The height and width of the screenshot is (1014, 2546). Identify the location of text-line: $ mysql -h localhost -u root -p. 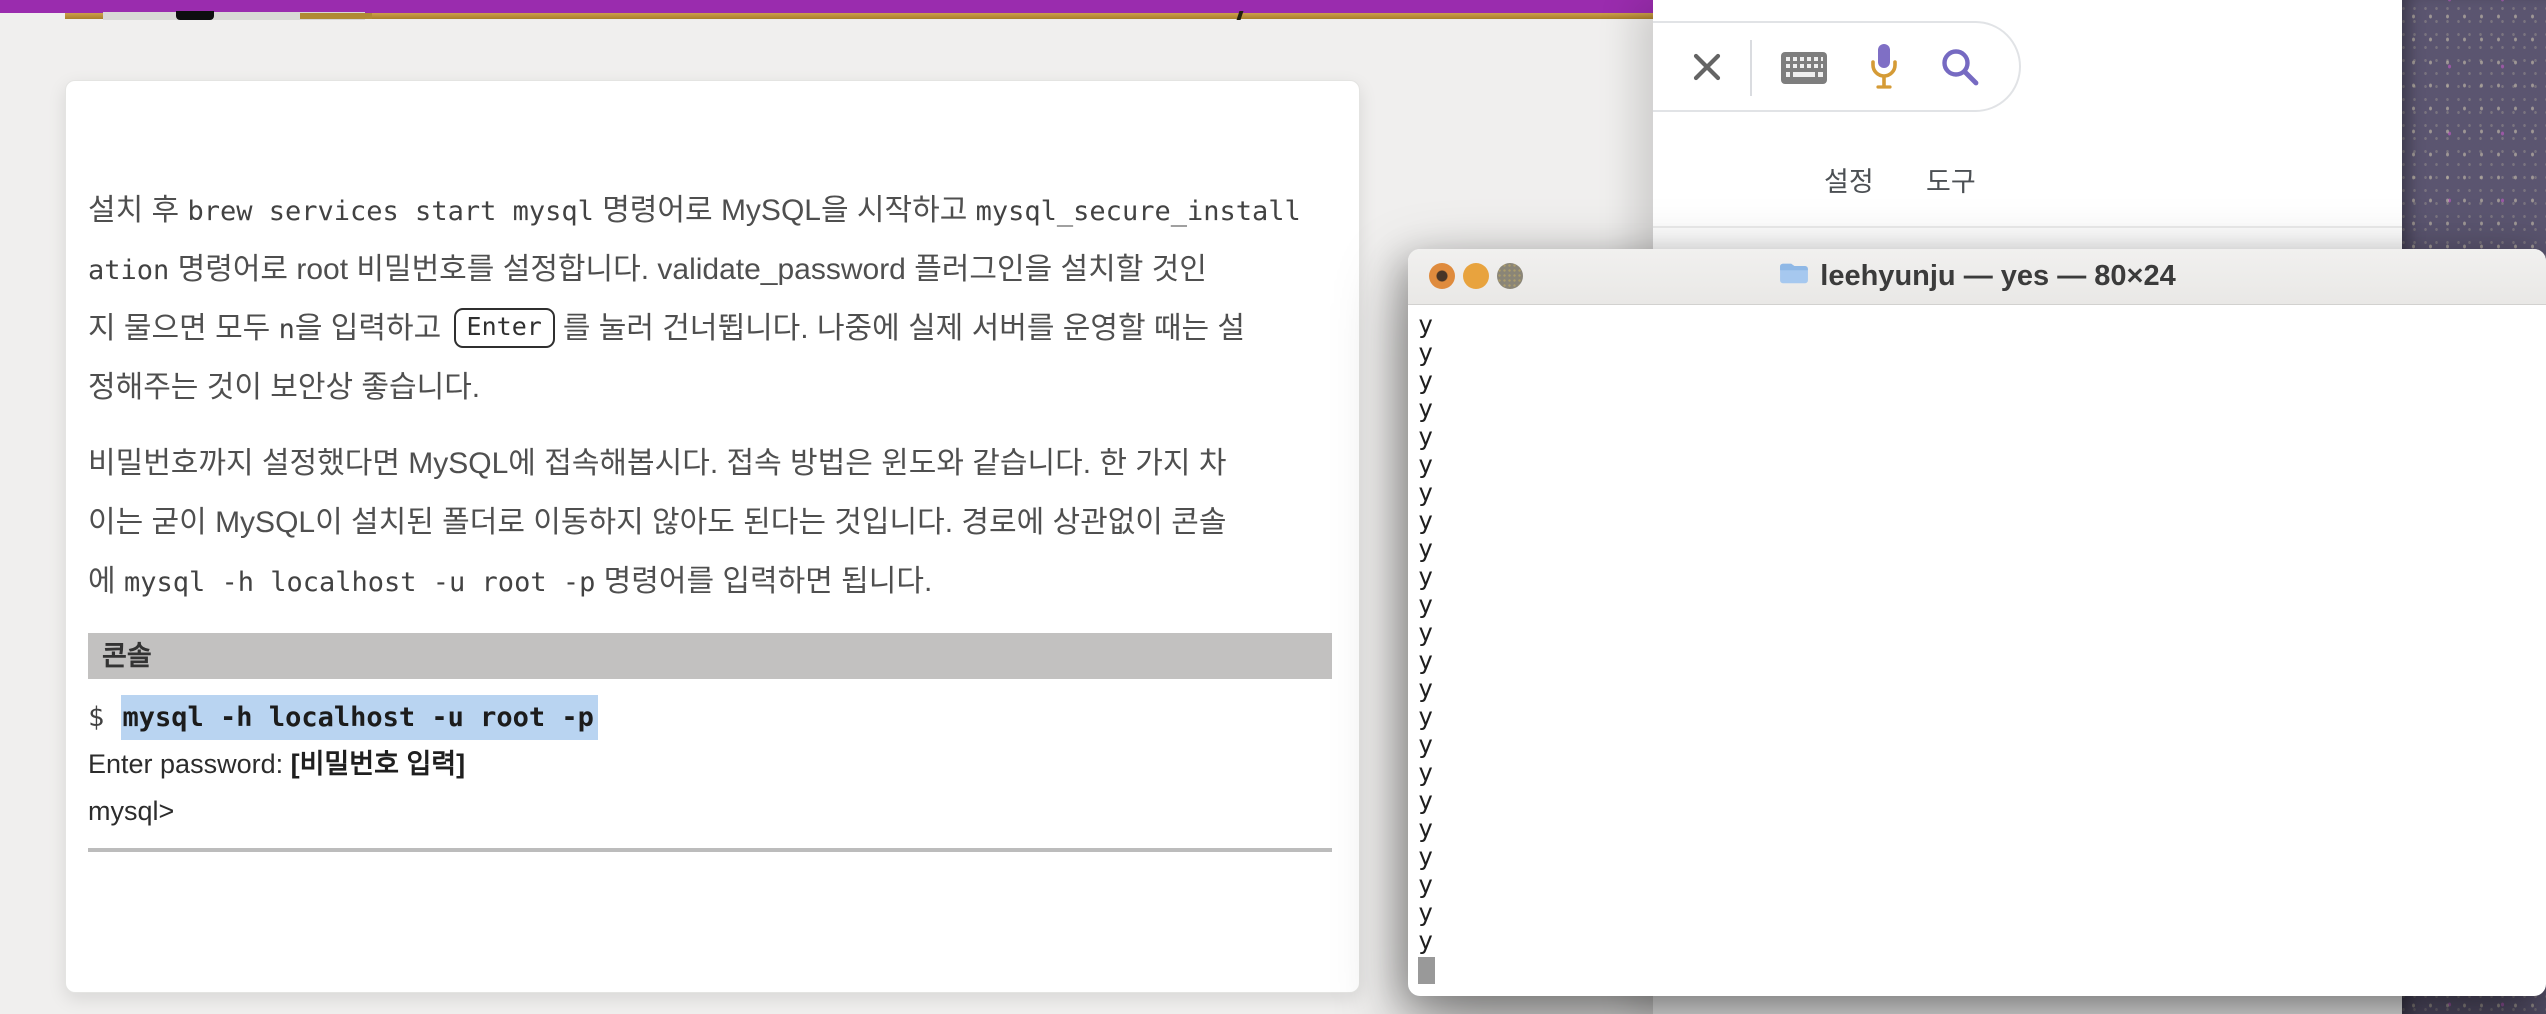
(710, 717).